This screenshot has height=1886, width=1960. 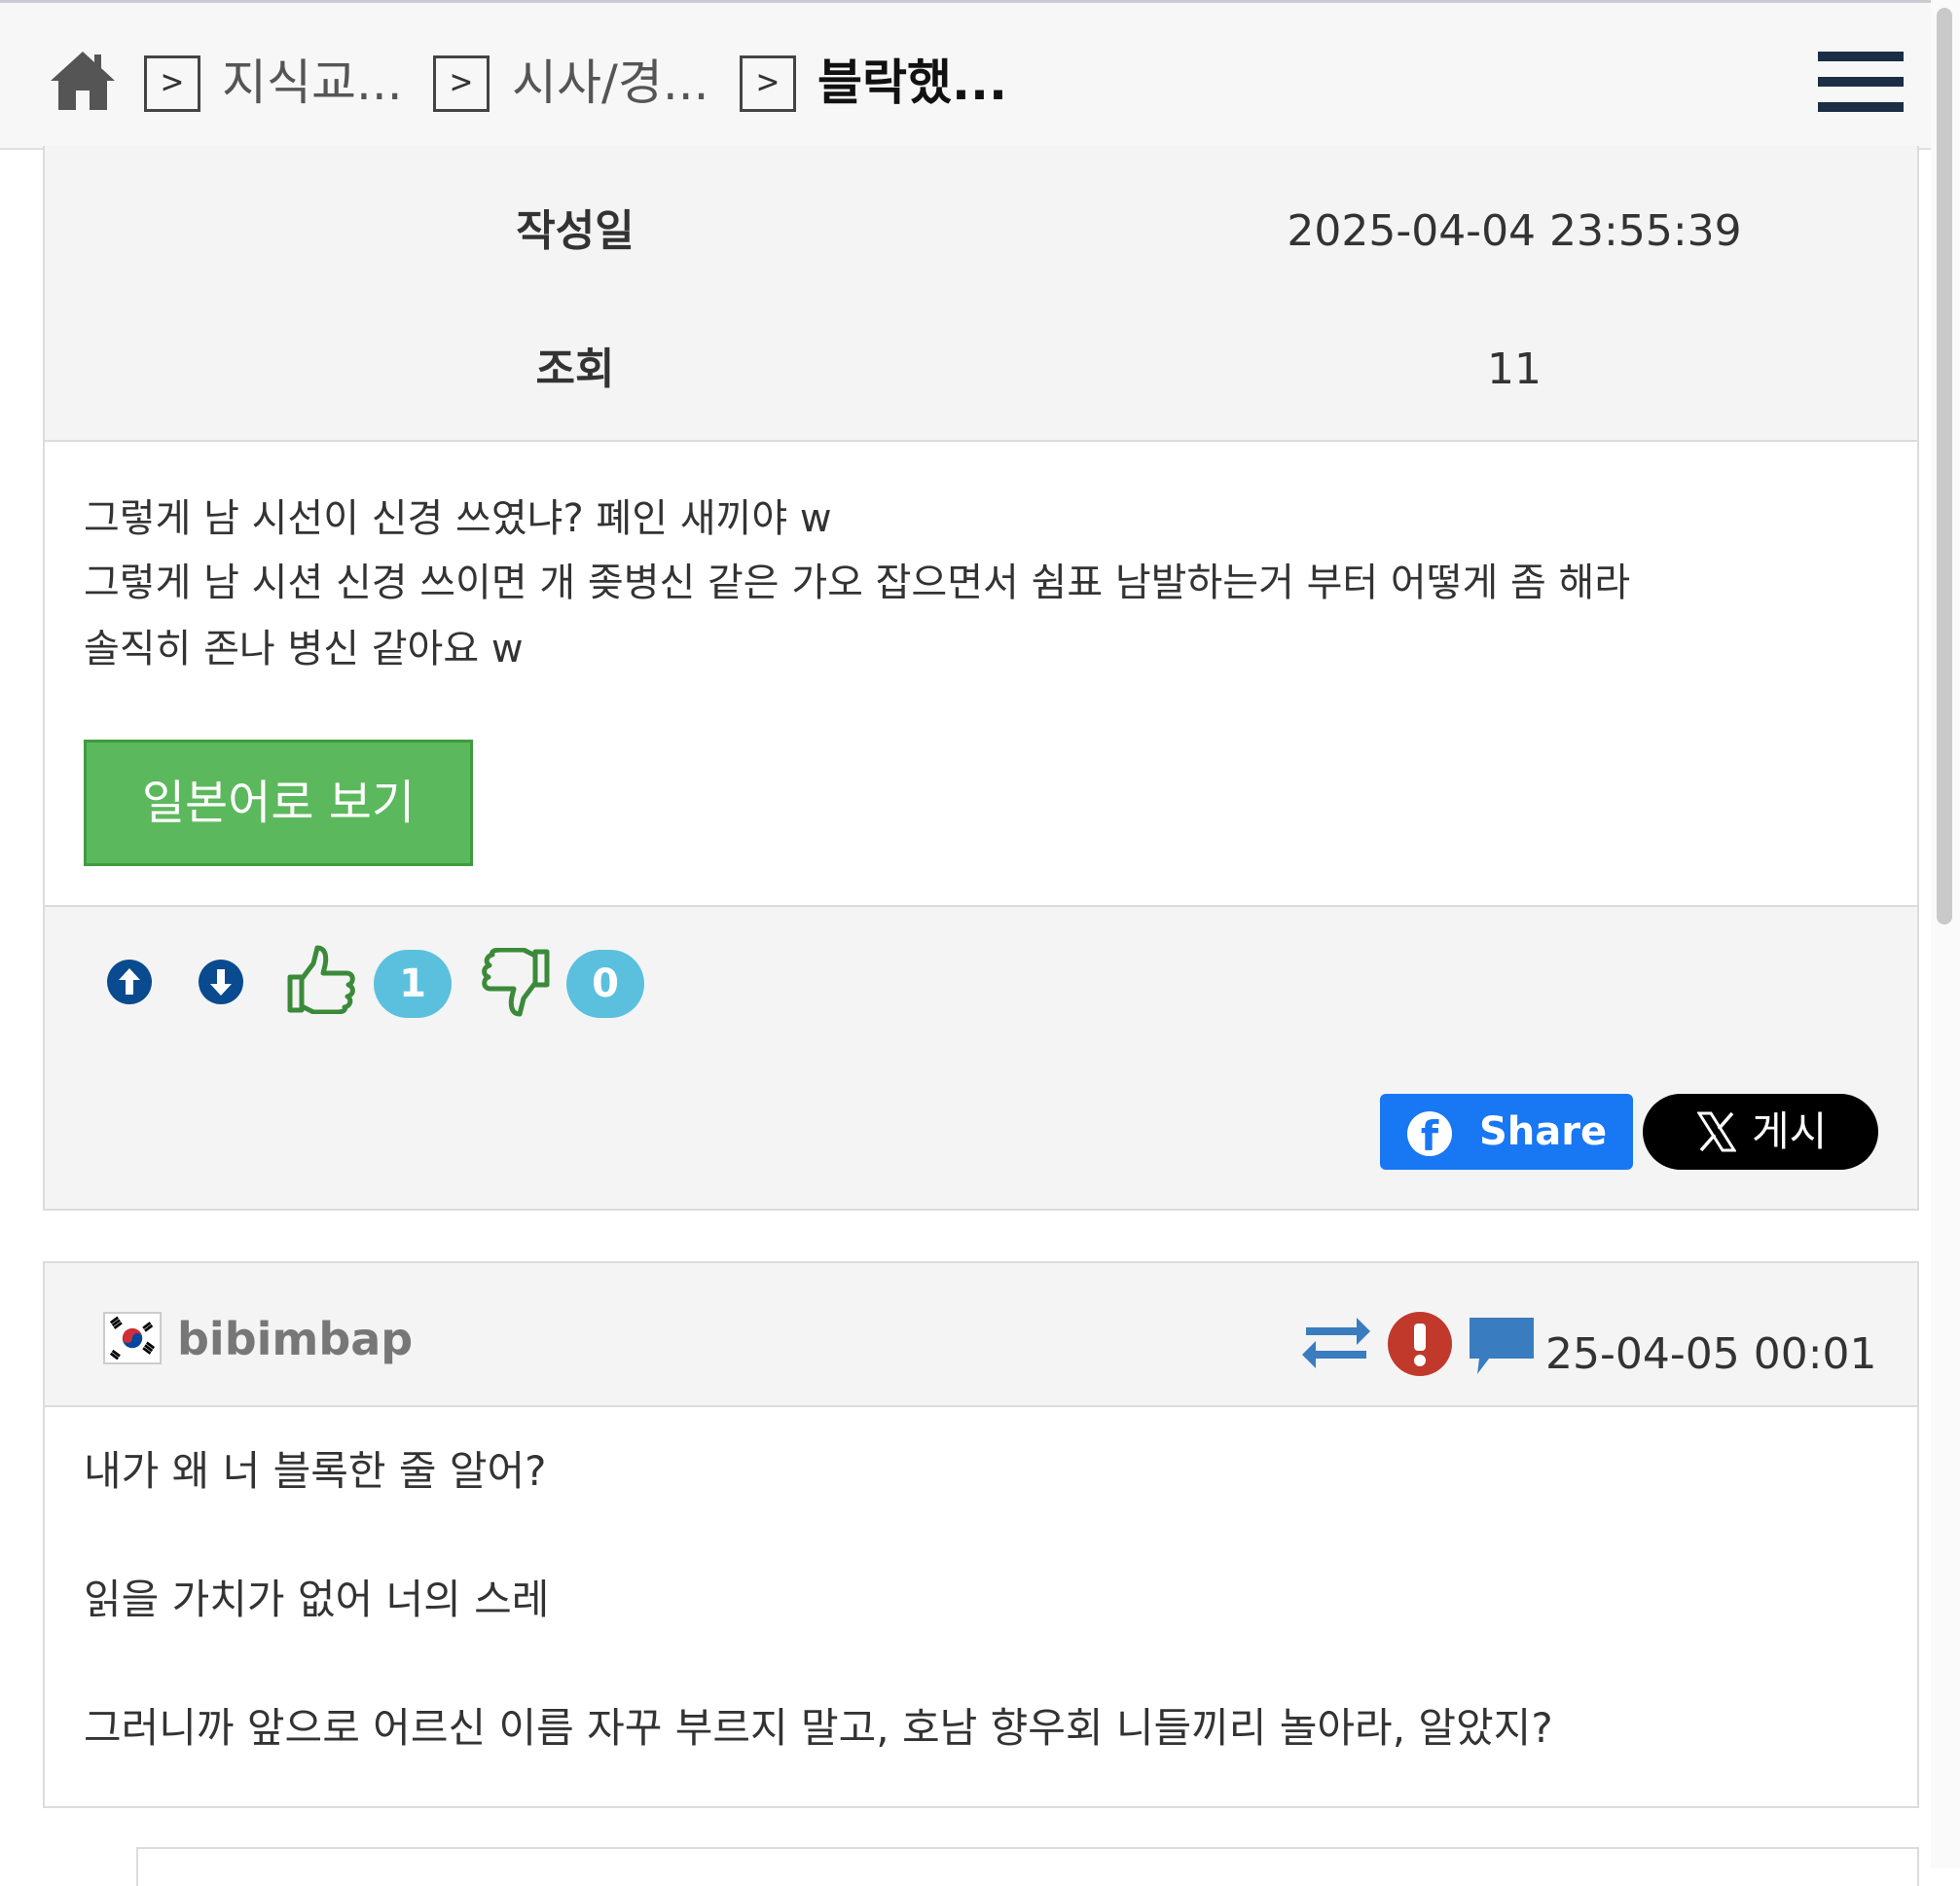 I want to click on home-icon, so click(x=83, y=80).